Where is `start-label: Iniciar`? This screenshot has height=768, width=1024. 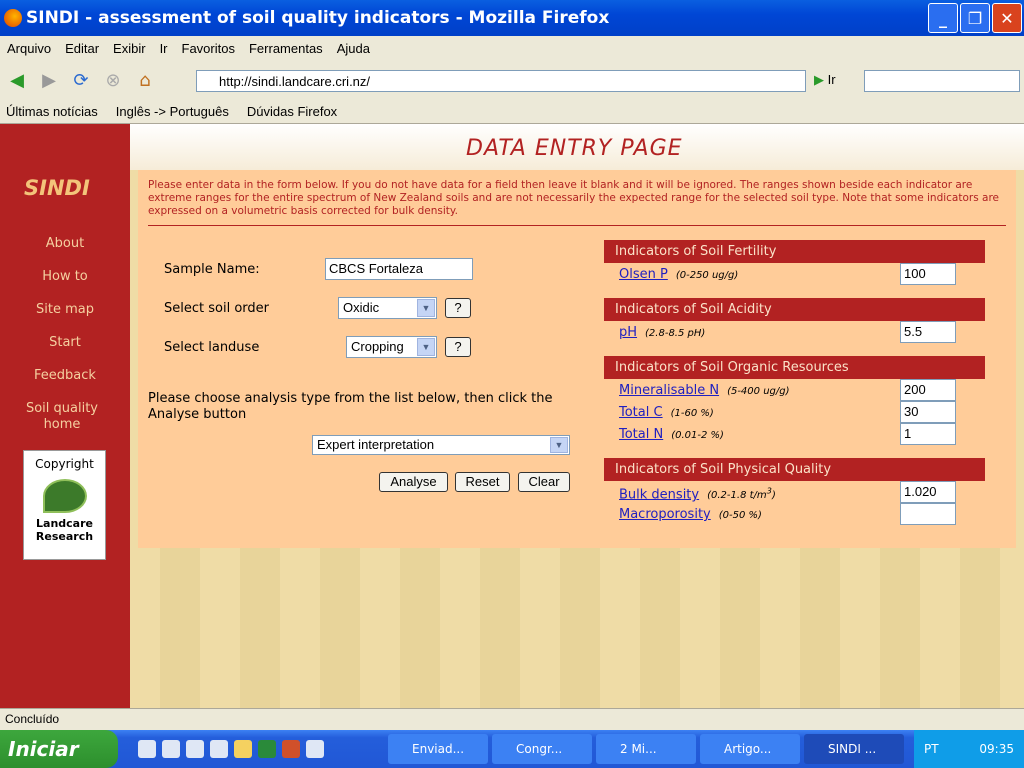
start-label: Iniciar is located at coordinates (43, 749).